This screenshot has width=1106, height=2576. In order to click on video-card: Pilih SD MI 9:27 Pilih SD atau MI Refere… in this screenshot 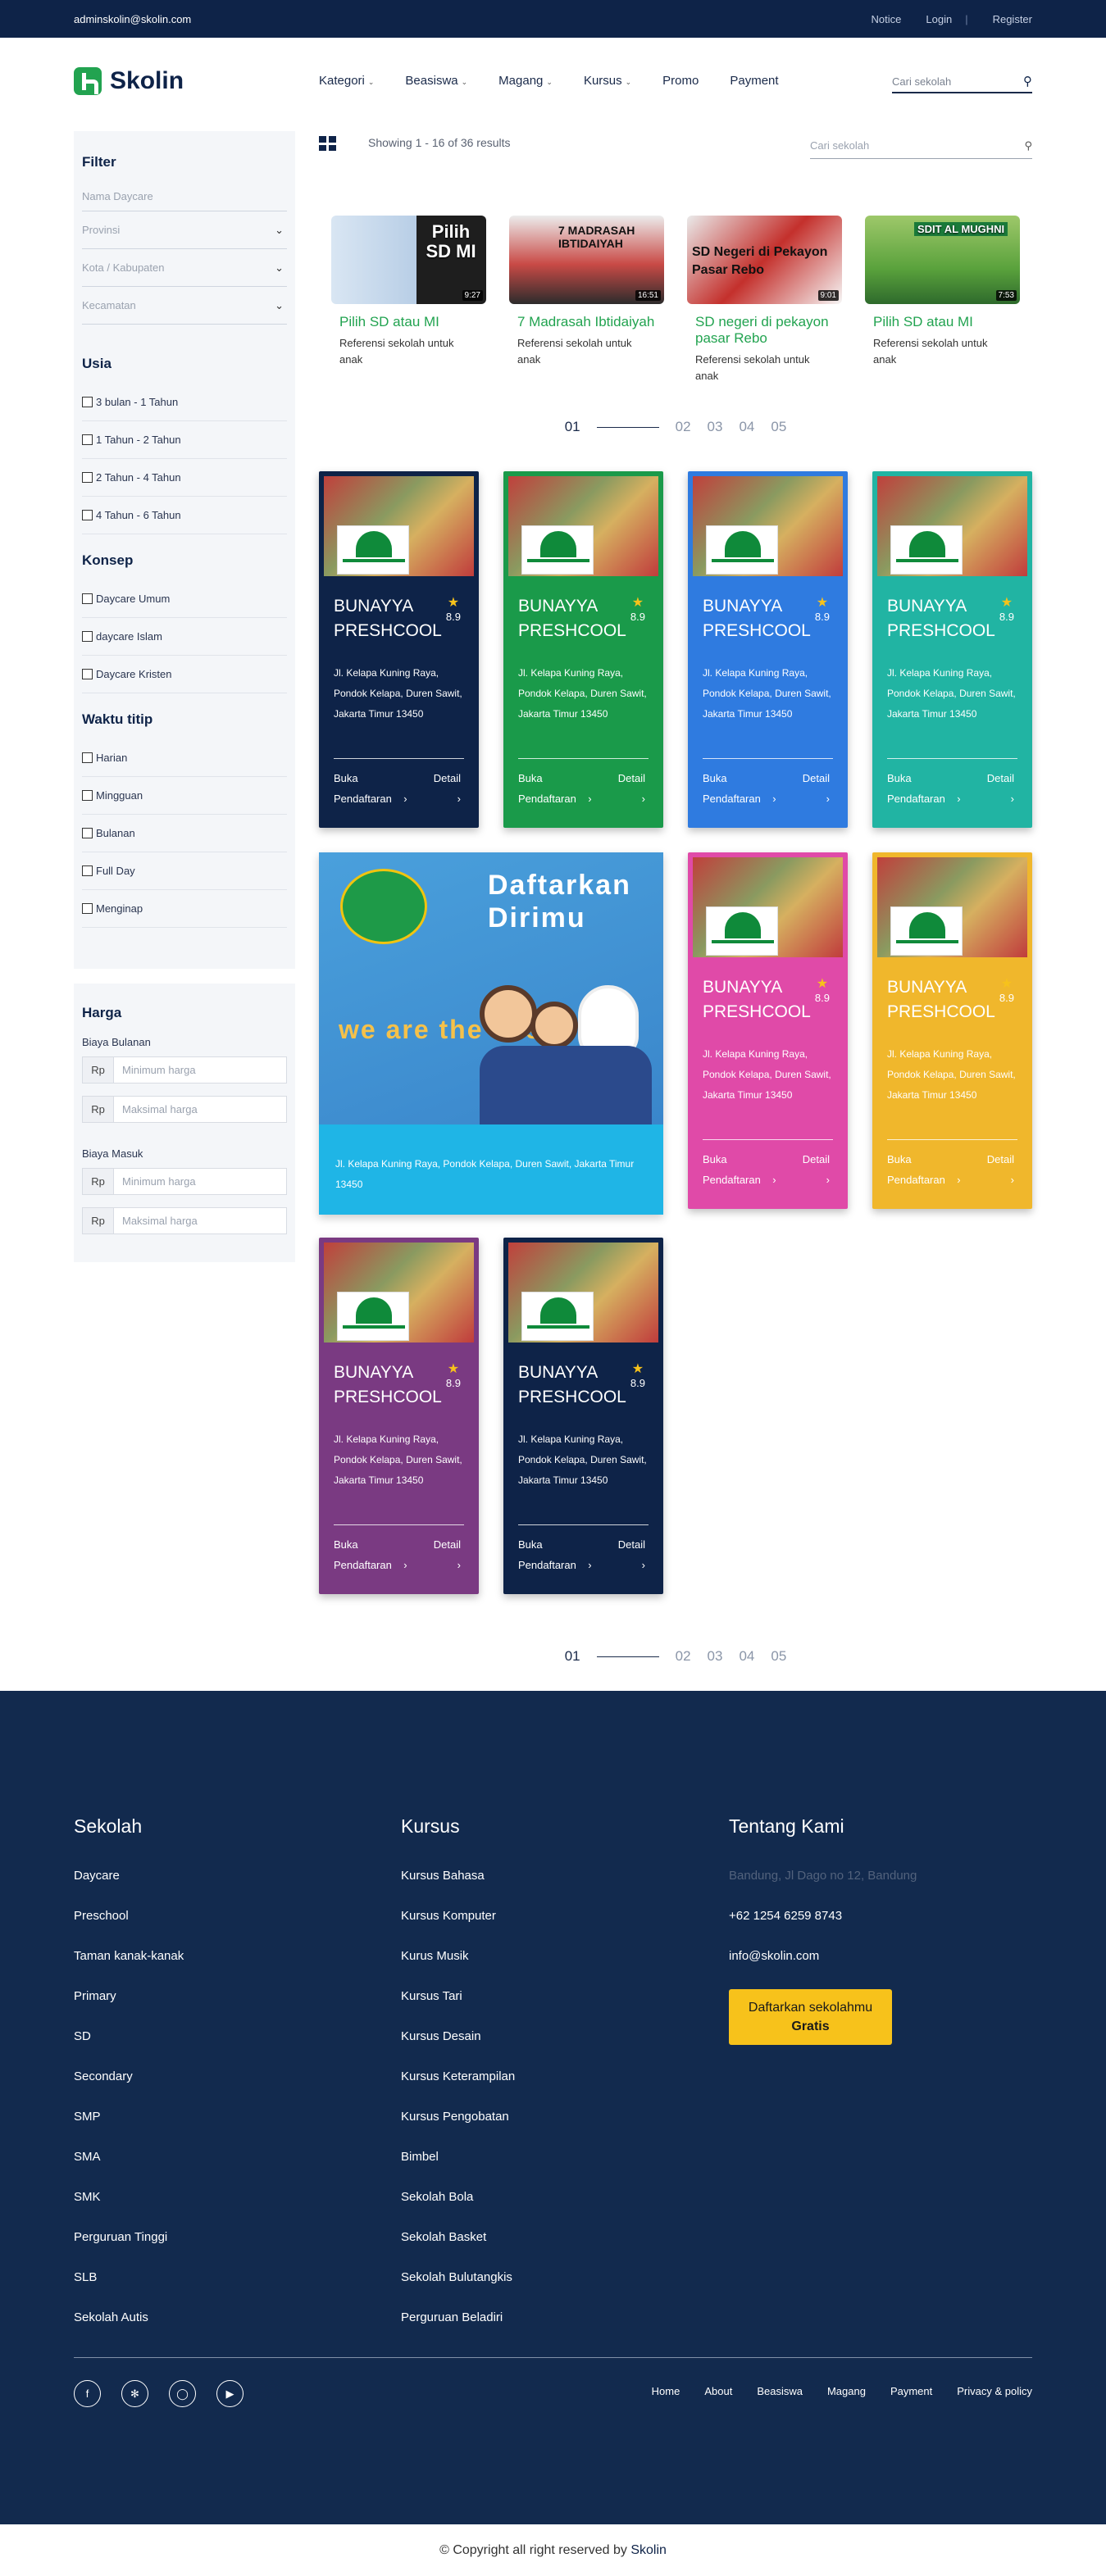, I will do `click(408, 292)`.